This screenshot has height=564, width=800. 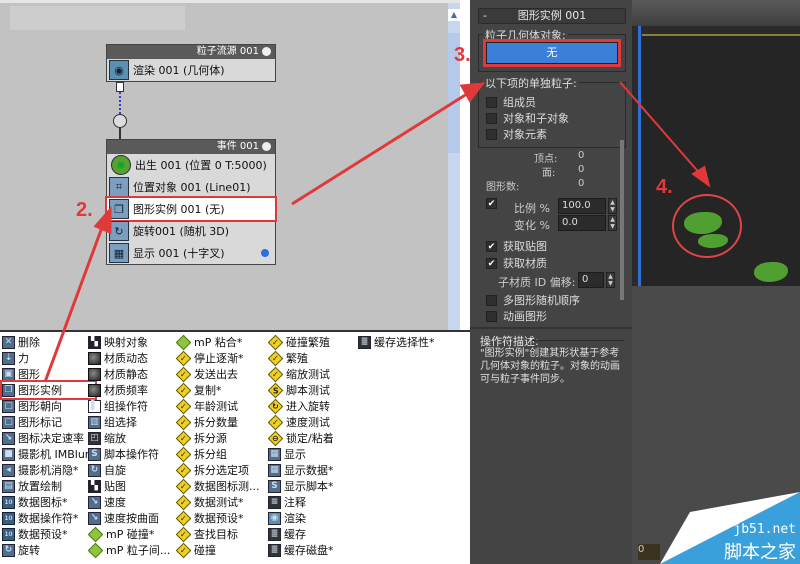 I want to click on depot-item-send-out: ✓ 发送出去, so click(x=217, y=374).